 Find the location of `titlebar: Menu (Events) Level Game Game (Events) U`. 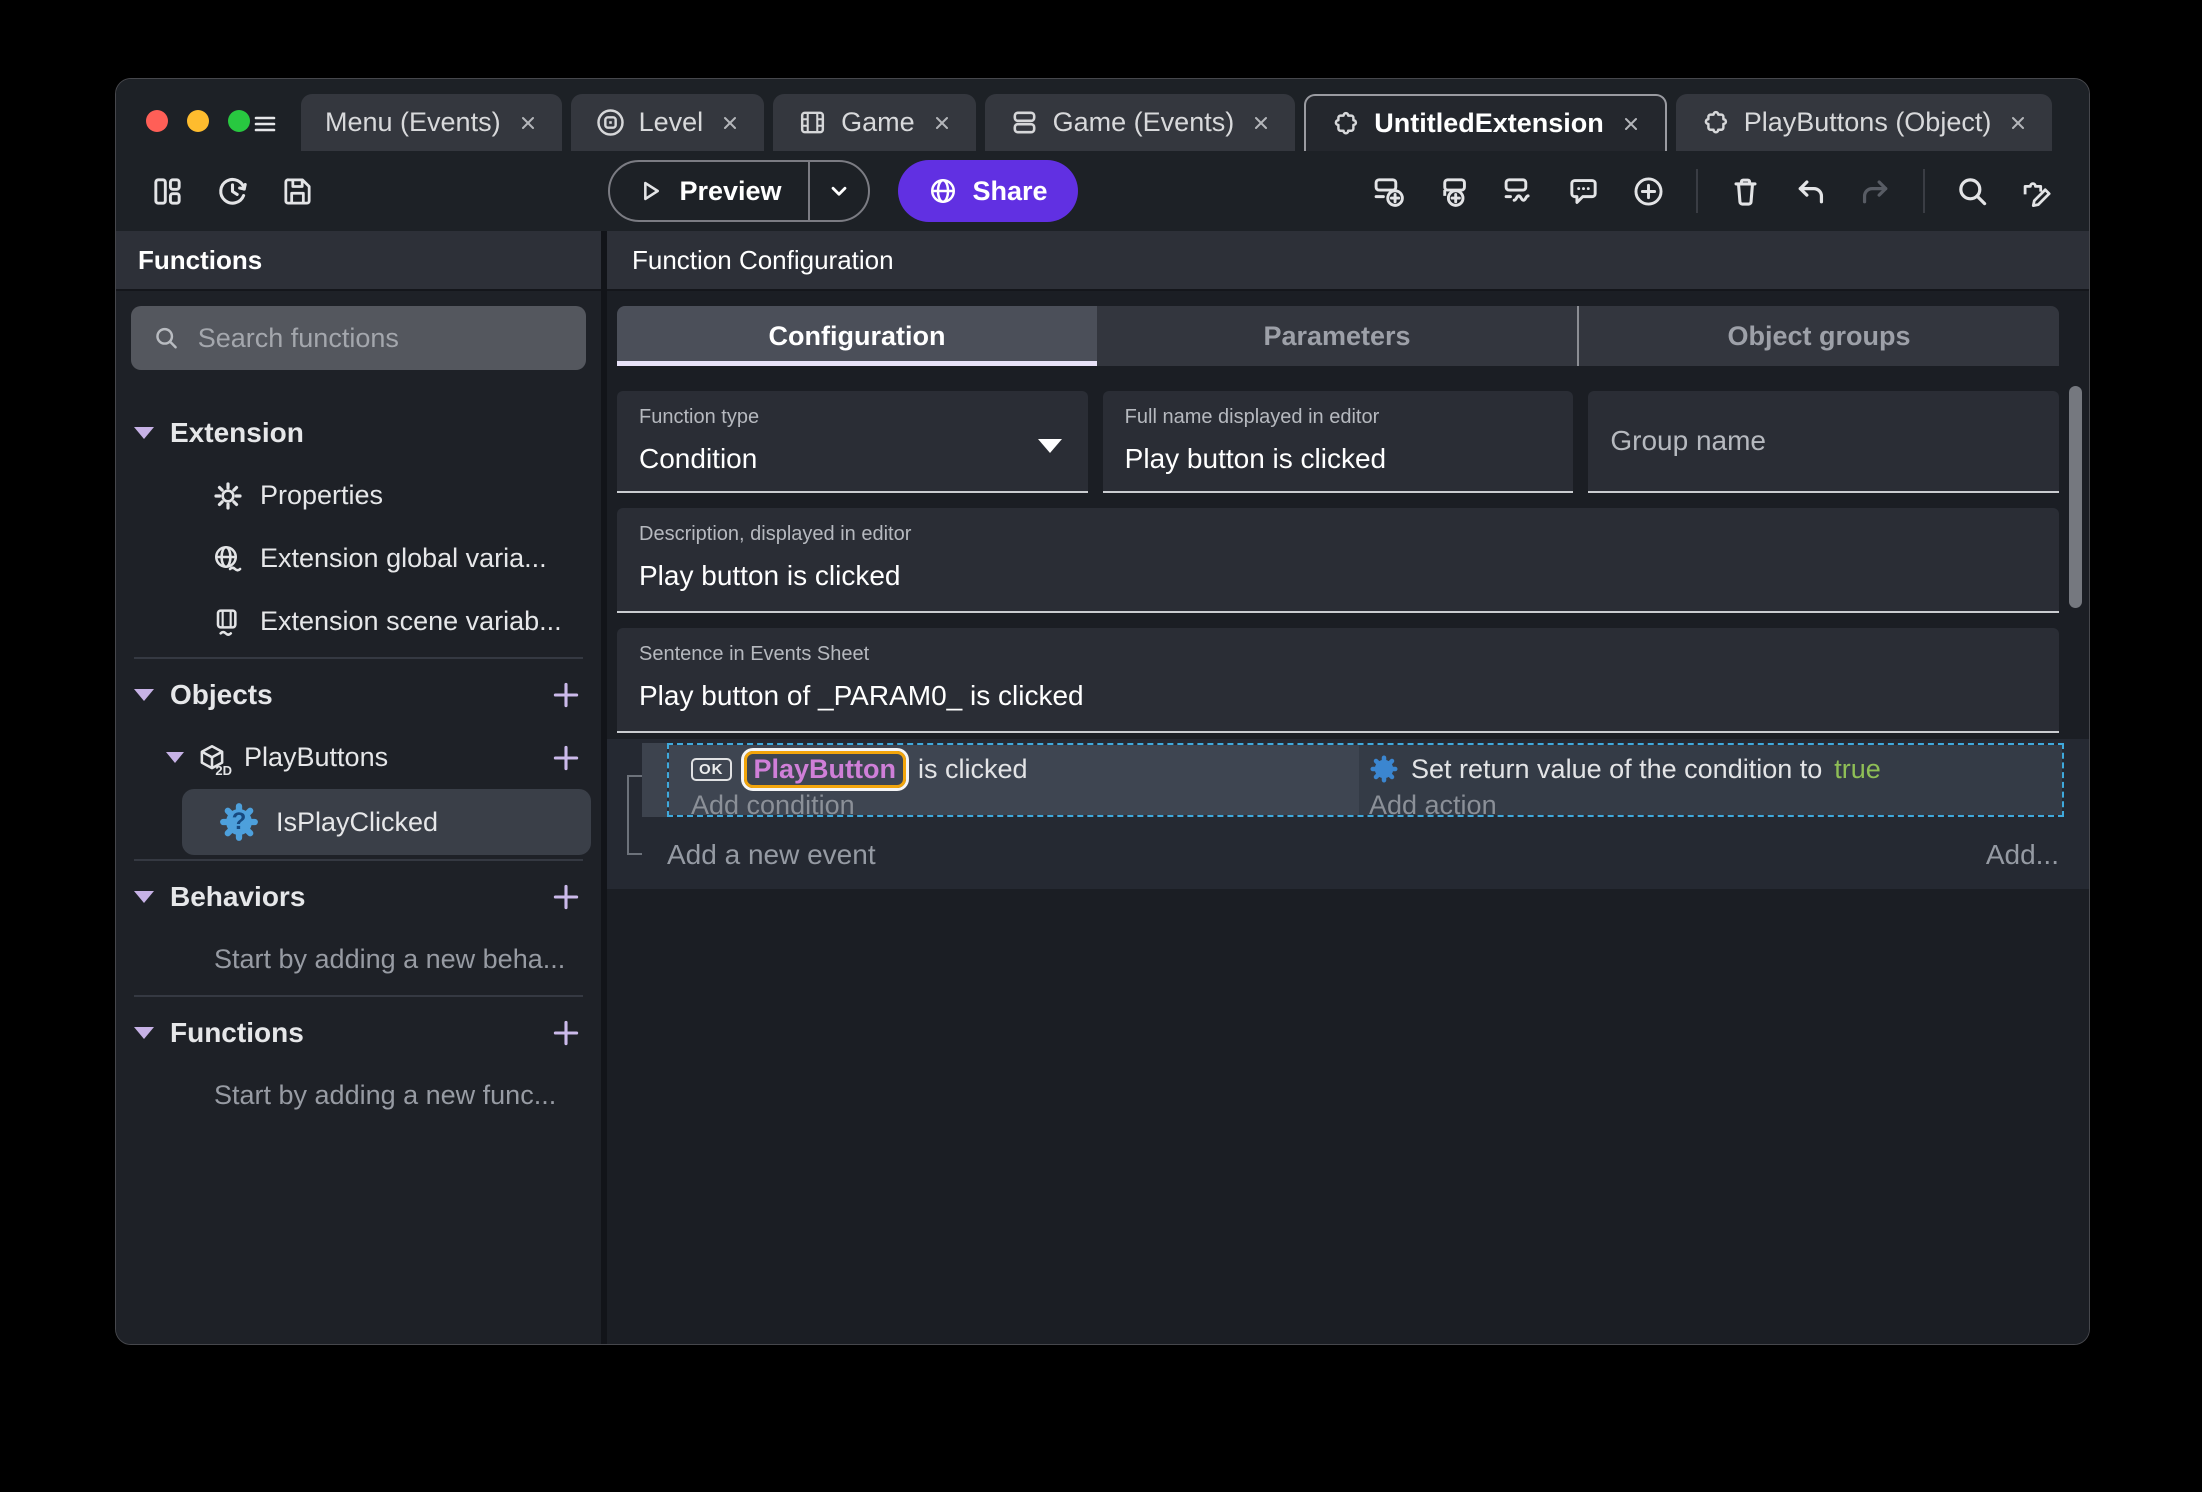

titlebar: Menu (Events) Level Game Game (Events) U is located at coordinates (1102, 115).